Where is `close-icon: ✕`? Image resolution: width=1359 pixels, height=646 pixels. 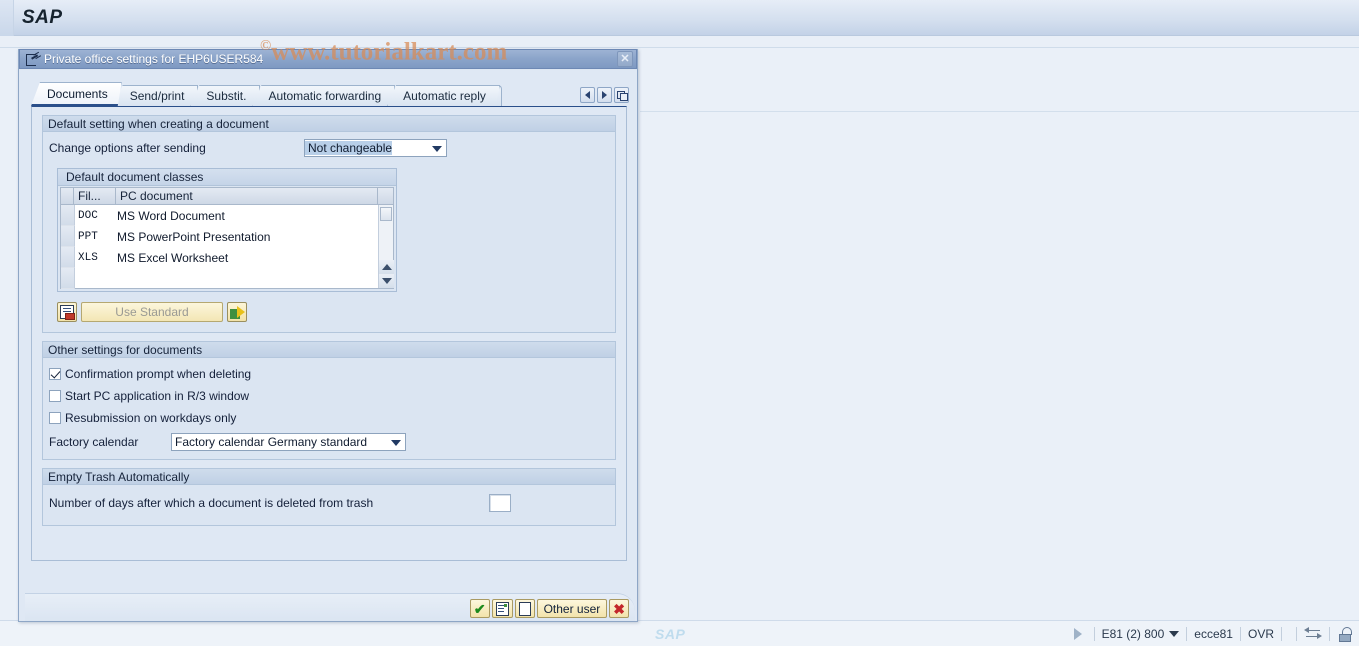
close-icon: ✕ is located at coordinates (625, 59).